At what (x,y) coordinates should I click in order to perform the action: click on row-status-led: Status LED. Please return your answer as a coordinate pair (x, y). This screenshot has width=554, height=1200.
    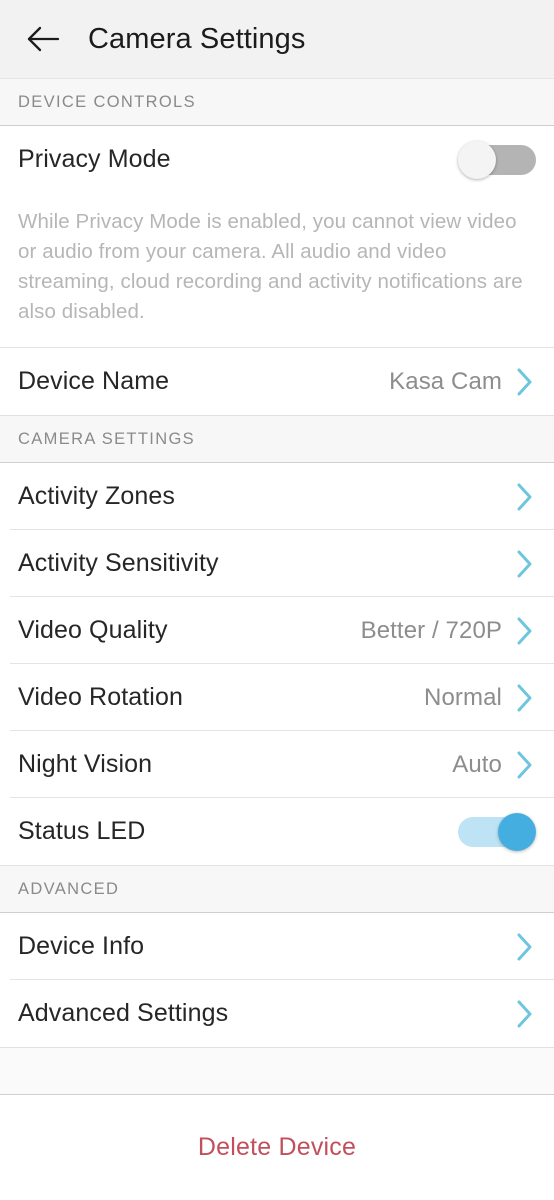
    Looking at the image, I should click on (277, 831).